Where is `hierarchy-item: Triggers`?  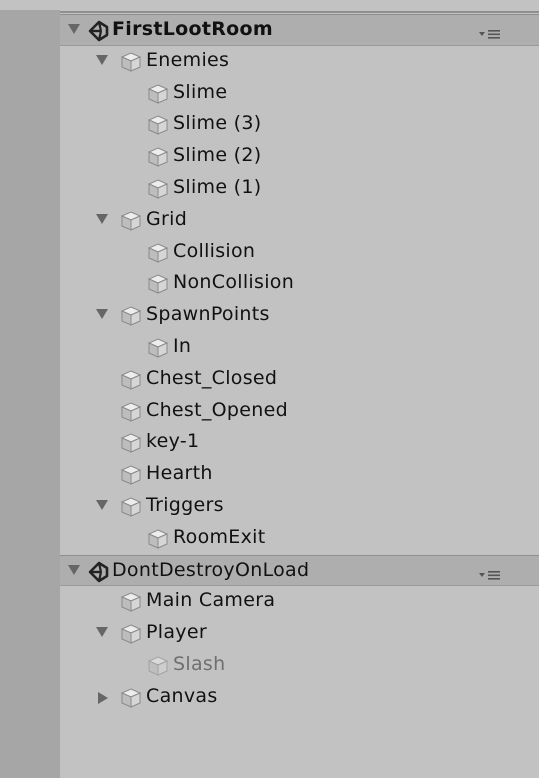
hierarchy-item: Triggers is located at coordinates (299, 507).